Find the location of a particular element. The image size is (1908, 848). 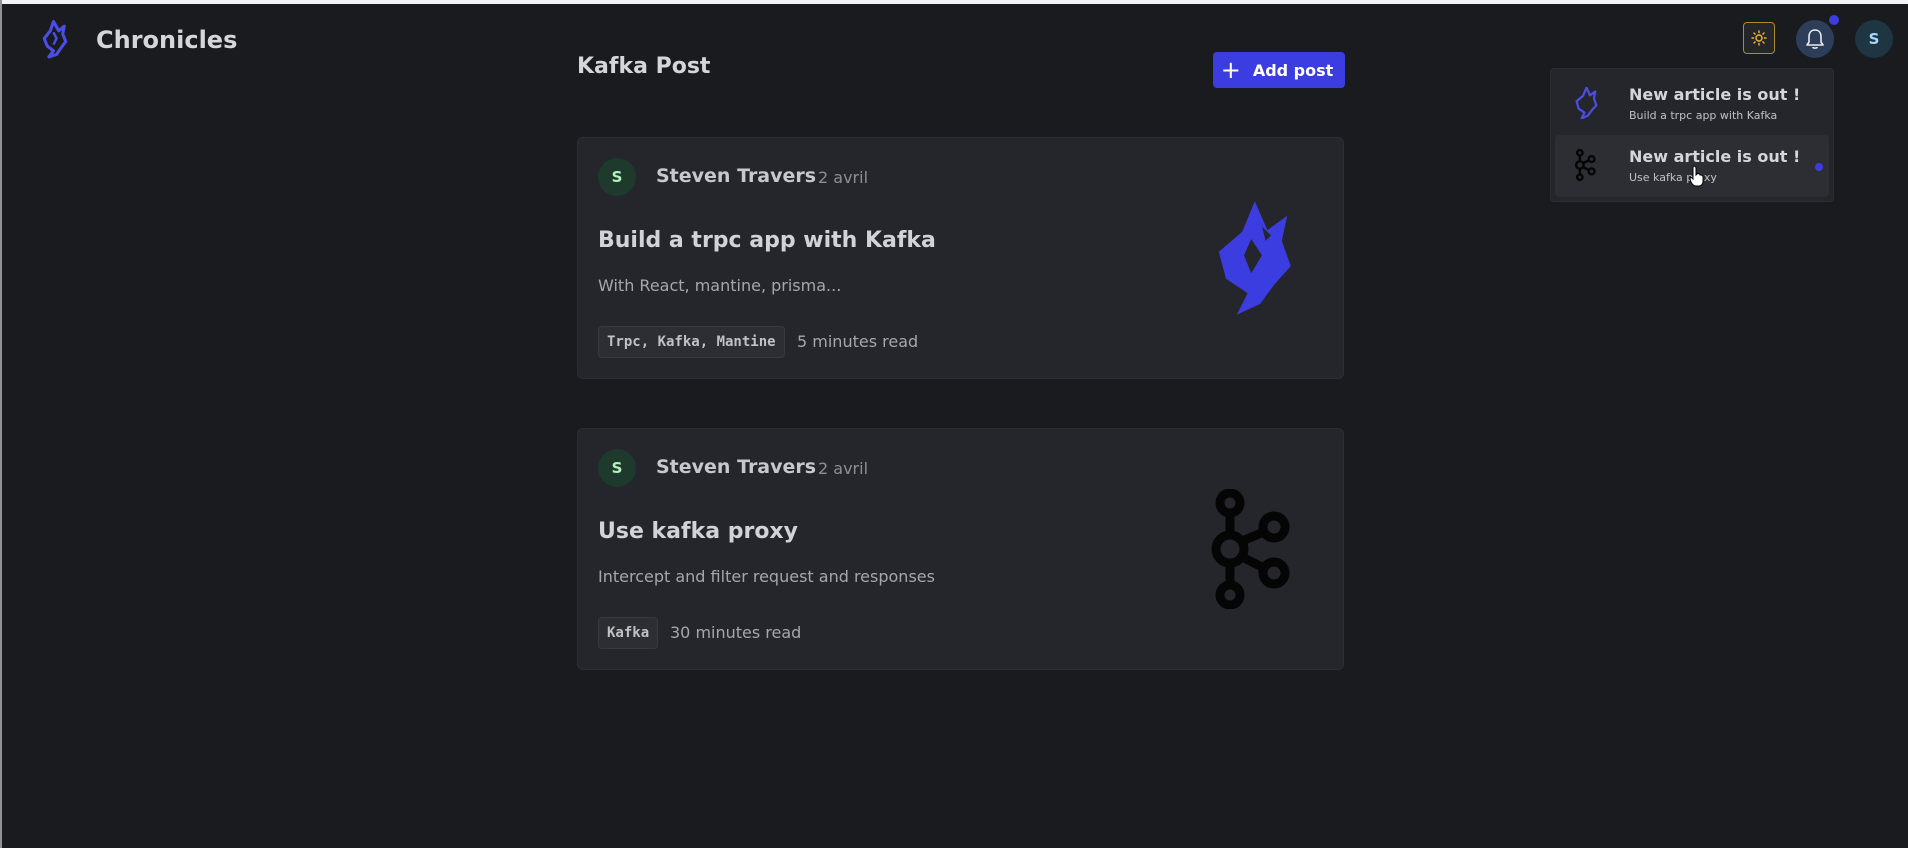

unread-dot is located at coordinates (1819, 167).